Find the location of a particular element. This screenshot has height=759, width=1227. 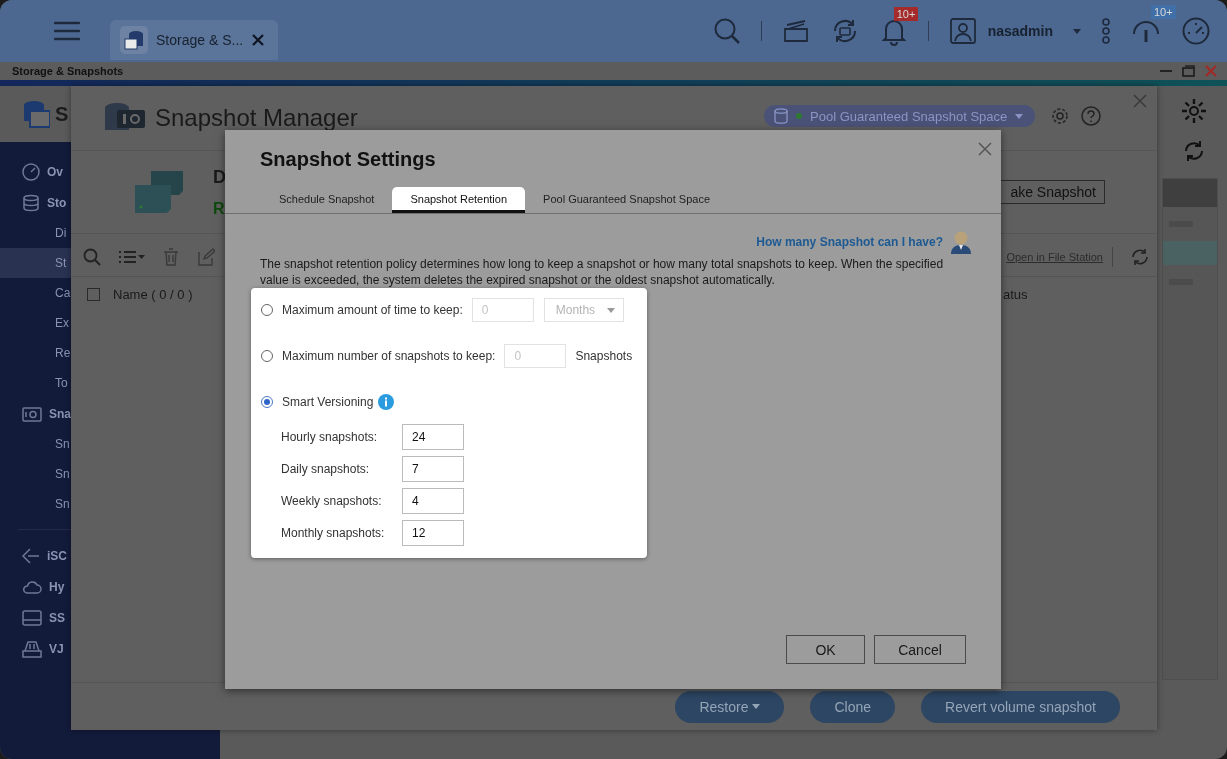

sidebar-item: Di is located at coordinates (35, 233).